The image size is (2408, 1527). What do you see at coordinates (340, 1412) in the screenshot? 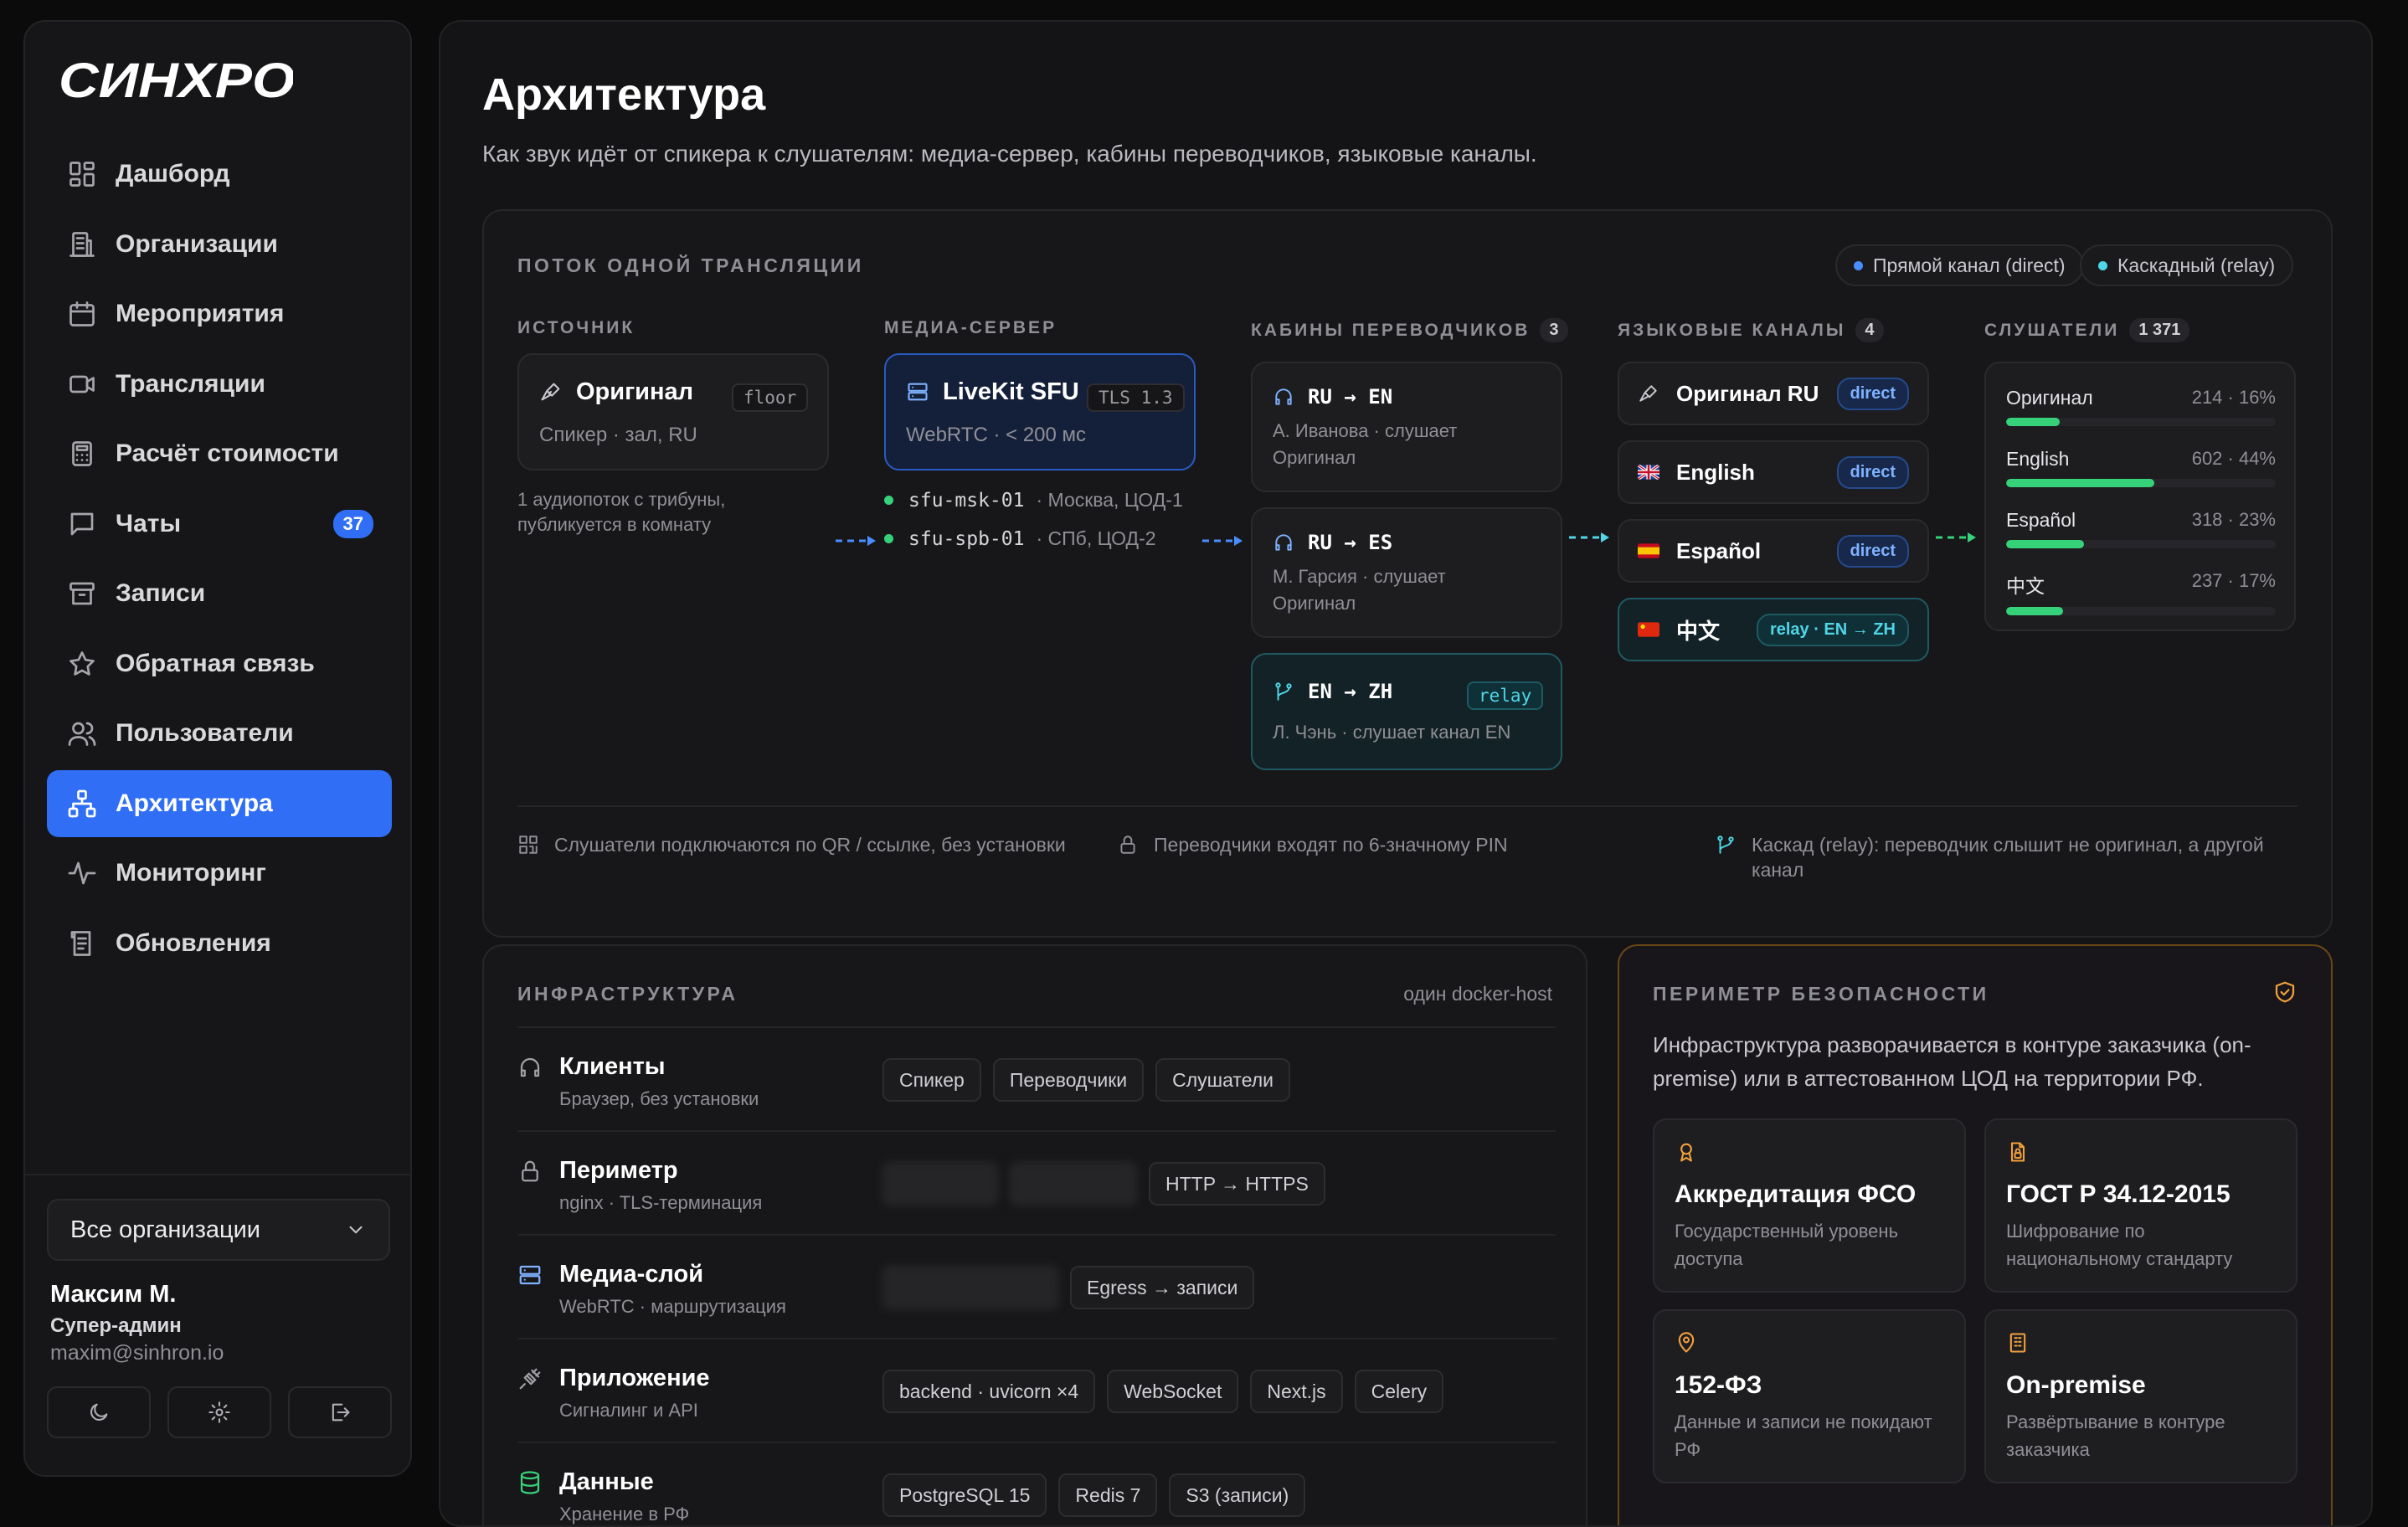
I see `logout-button` at bounding box center [340, 1412].